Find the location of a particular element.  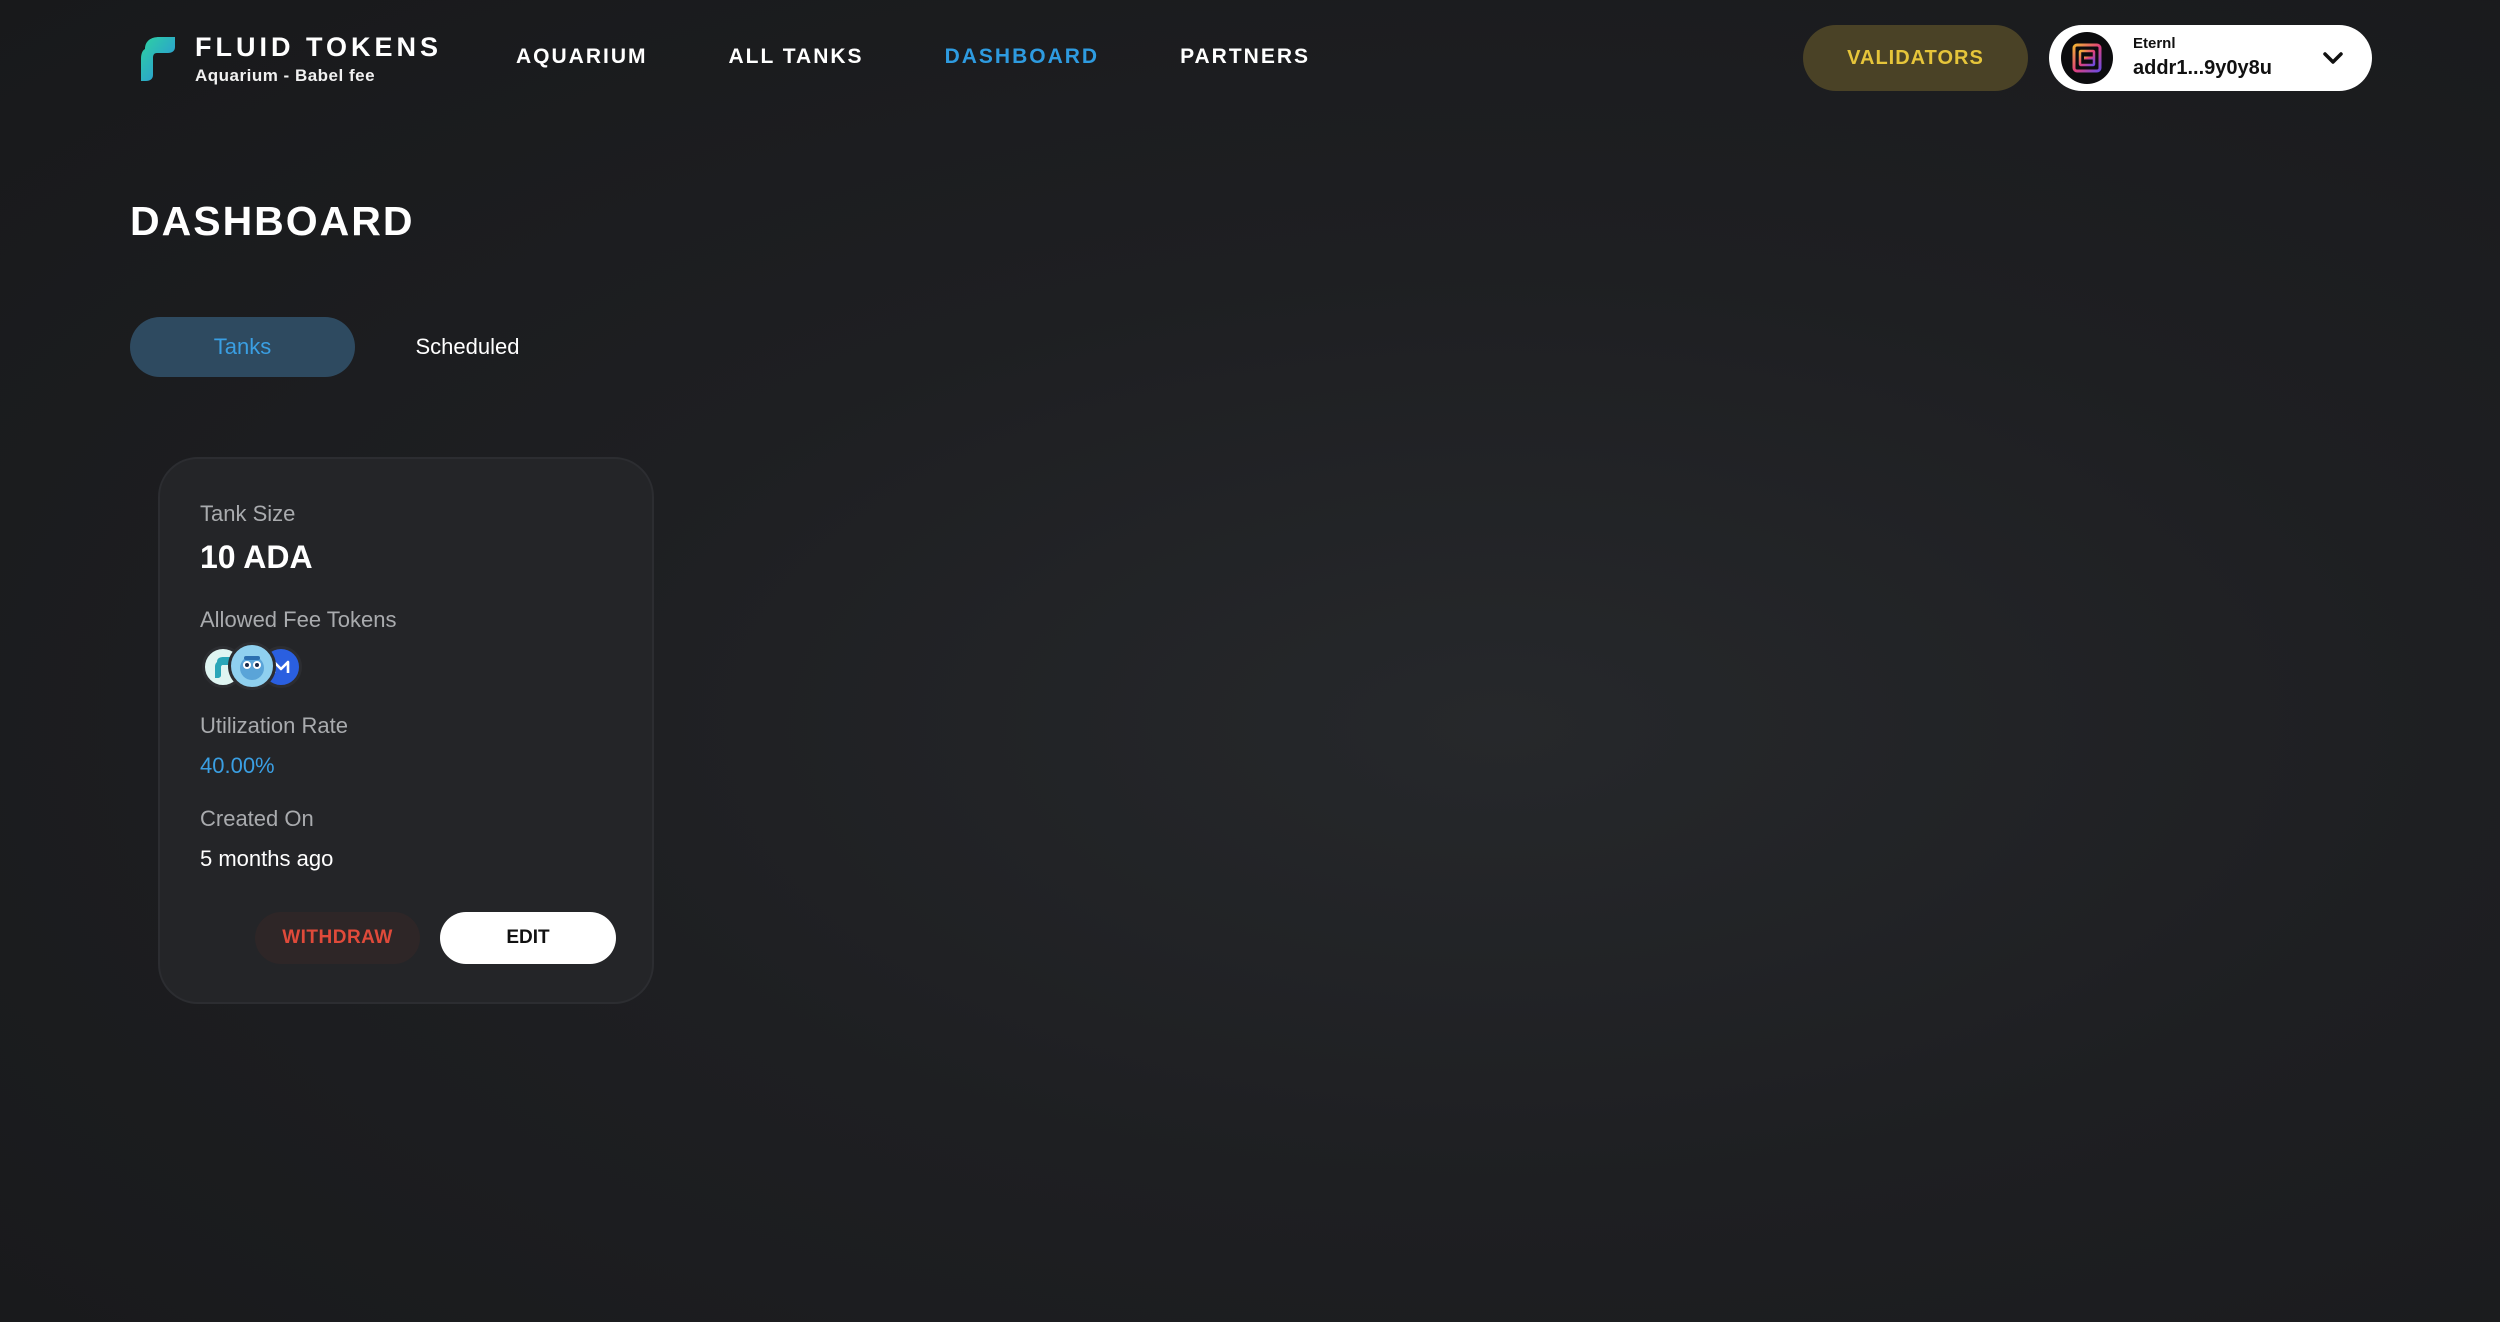

created-on-value: 5 months ago is located at coordinates (267, 858).